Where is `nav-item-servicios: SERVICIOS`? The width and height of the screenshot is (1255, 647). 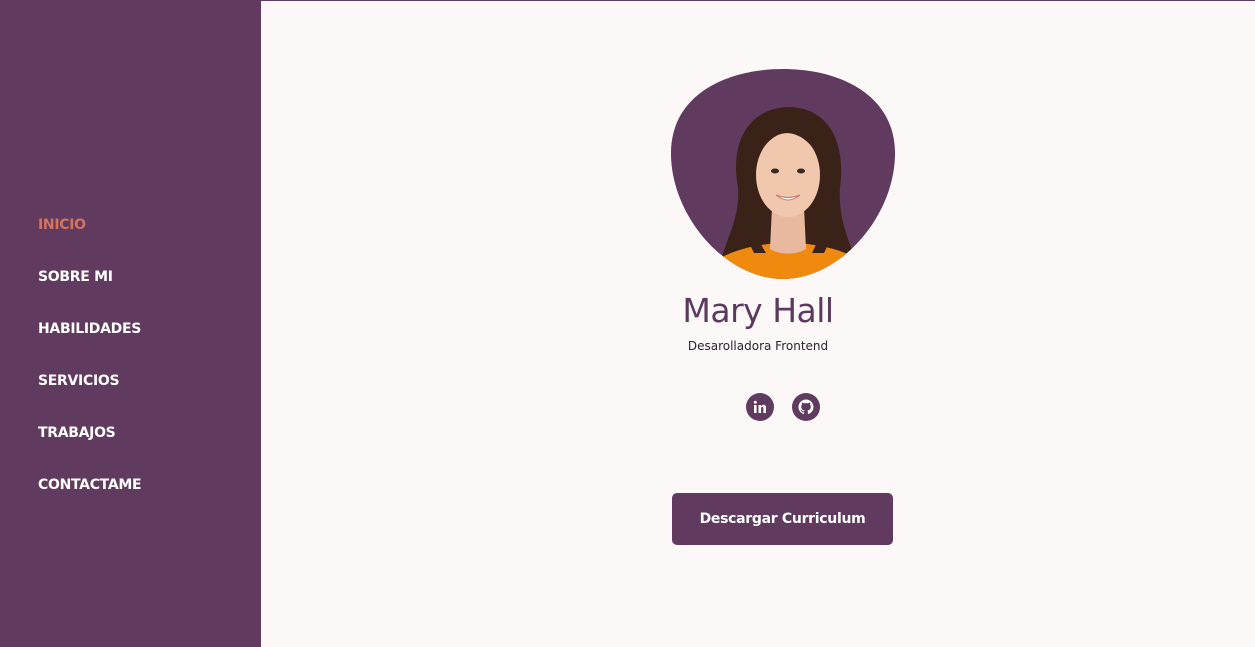
nav-item-servicios: SERVICIOS is located at coordinates (89, 398).